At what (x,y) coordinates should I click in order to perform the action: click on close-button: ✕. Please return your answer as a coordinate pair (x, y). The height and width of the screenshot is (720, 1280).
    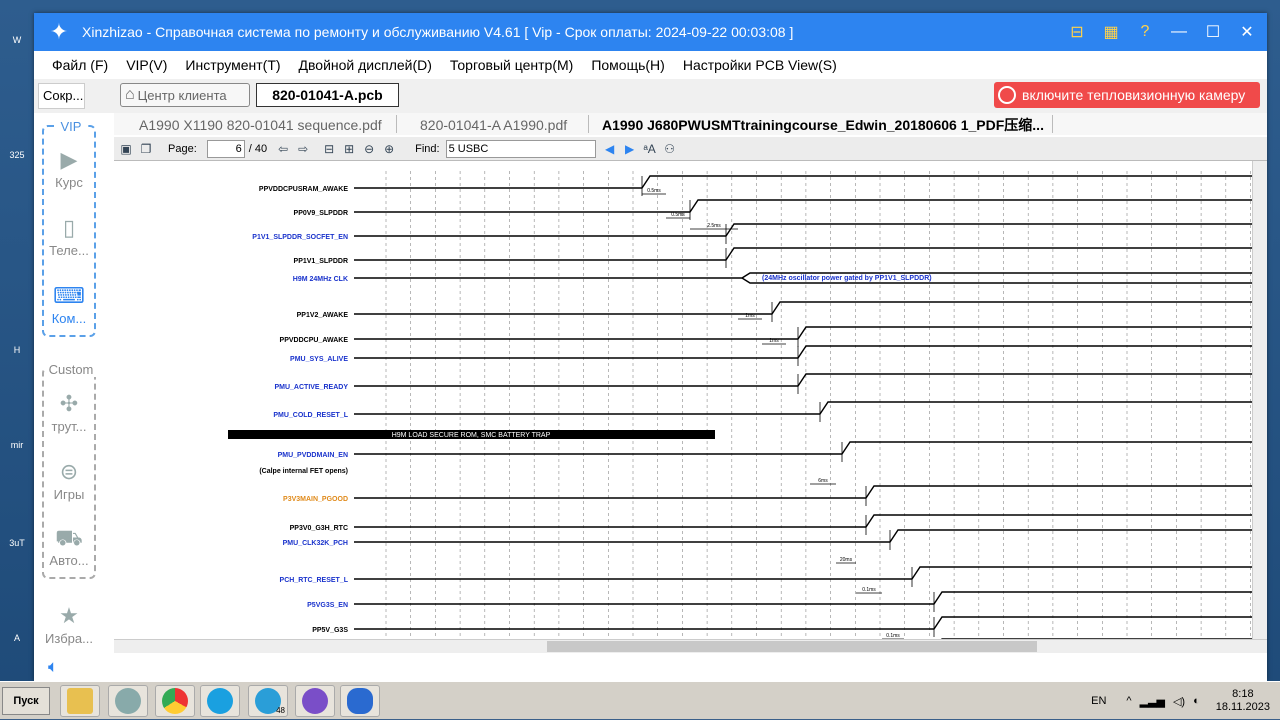
    Looking at the image, I should click on (1247, 32).